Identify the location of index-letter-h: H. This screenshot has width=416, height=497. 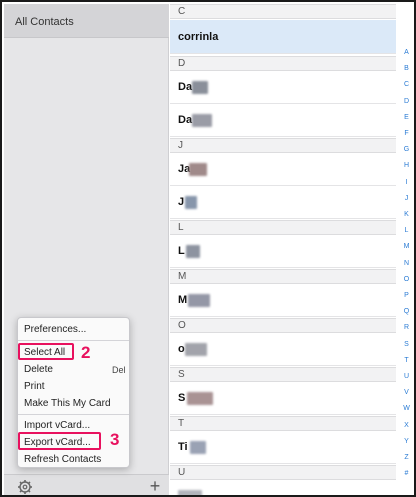
(405, 165).